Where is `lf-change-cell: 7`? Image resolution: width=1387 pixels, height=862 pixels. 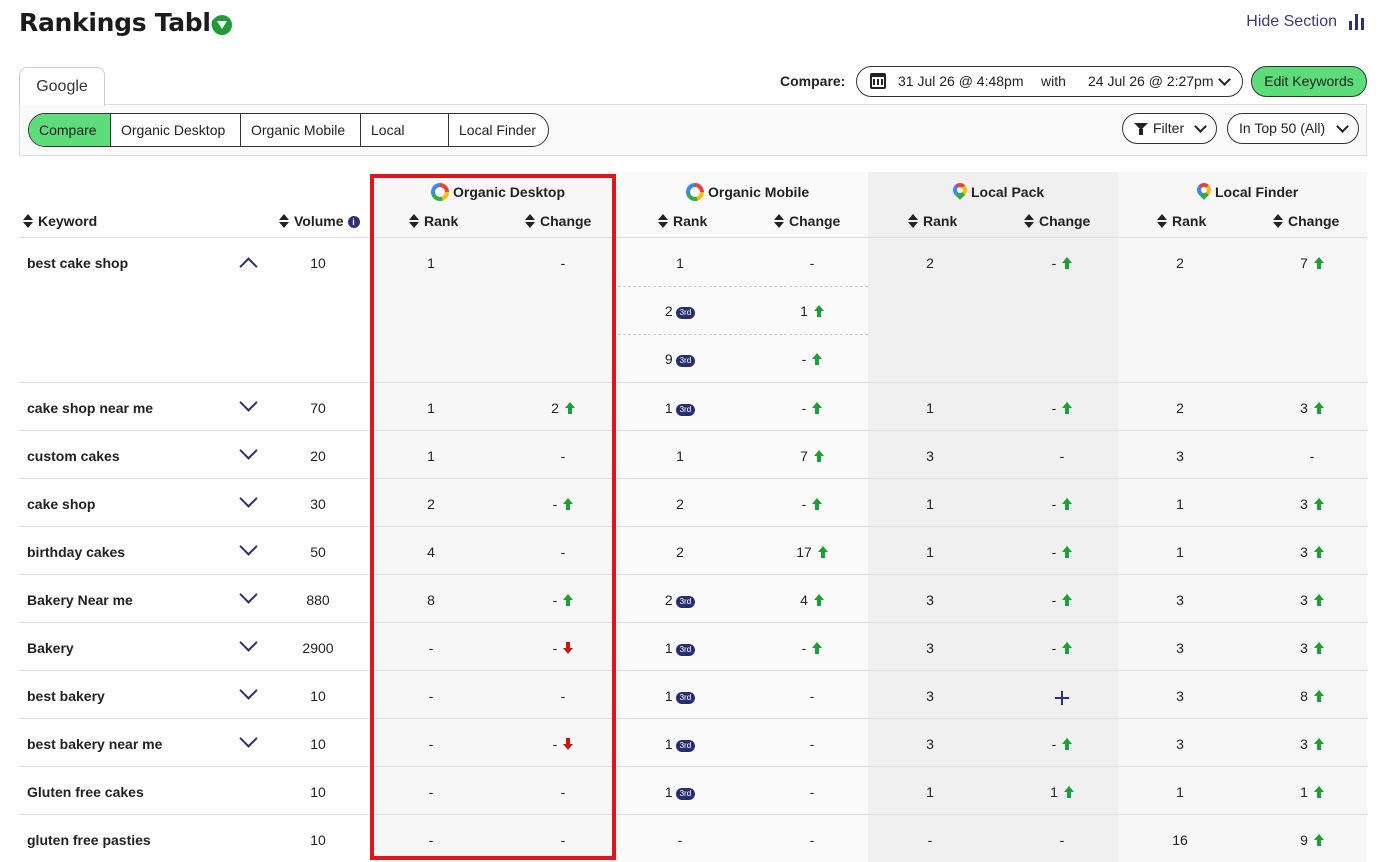
lf-change-cell: 7 is located at coordinates (1312, 263).